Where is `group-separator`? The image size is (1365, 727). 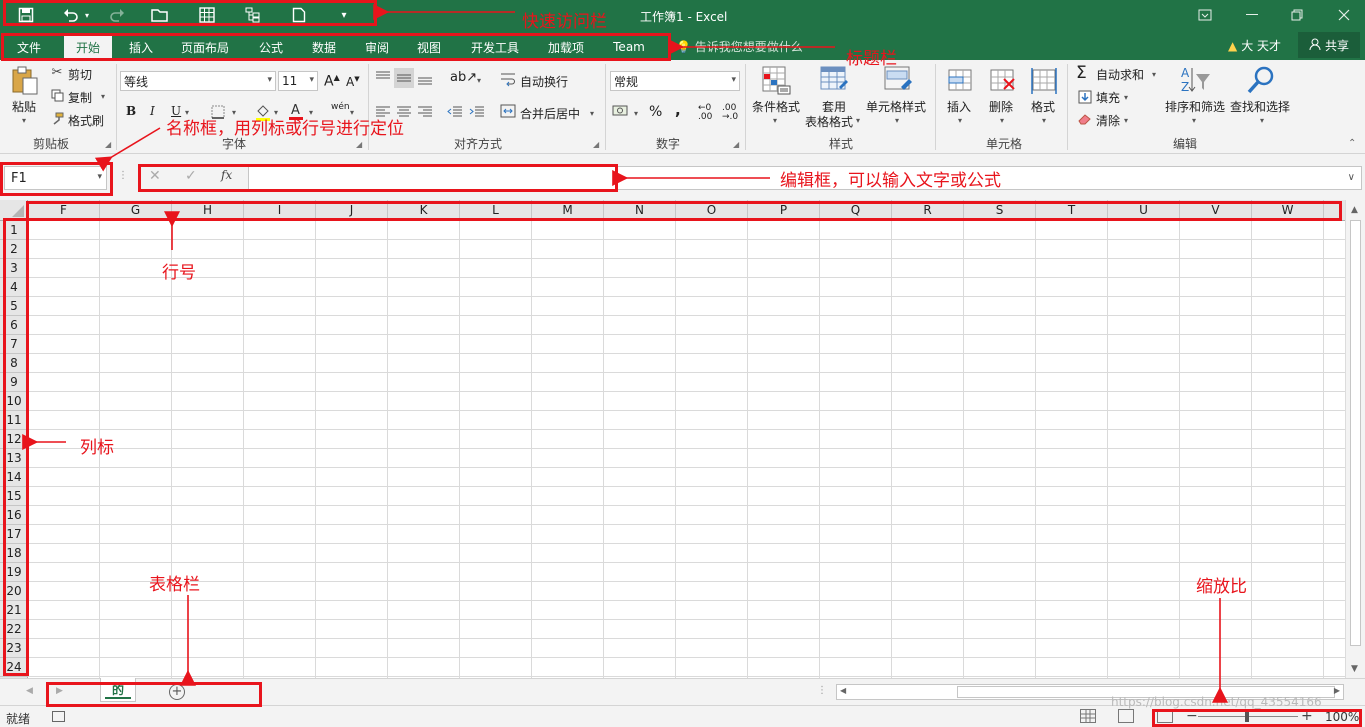
group-separator is located at coordinates (935, 107).